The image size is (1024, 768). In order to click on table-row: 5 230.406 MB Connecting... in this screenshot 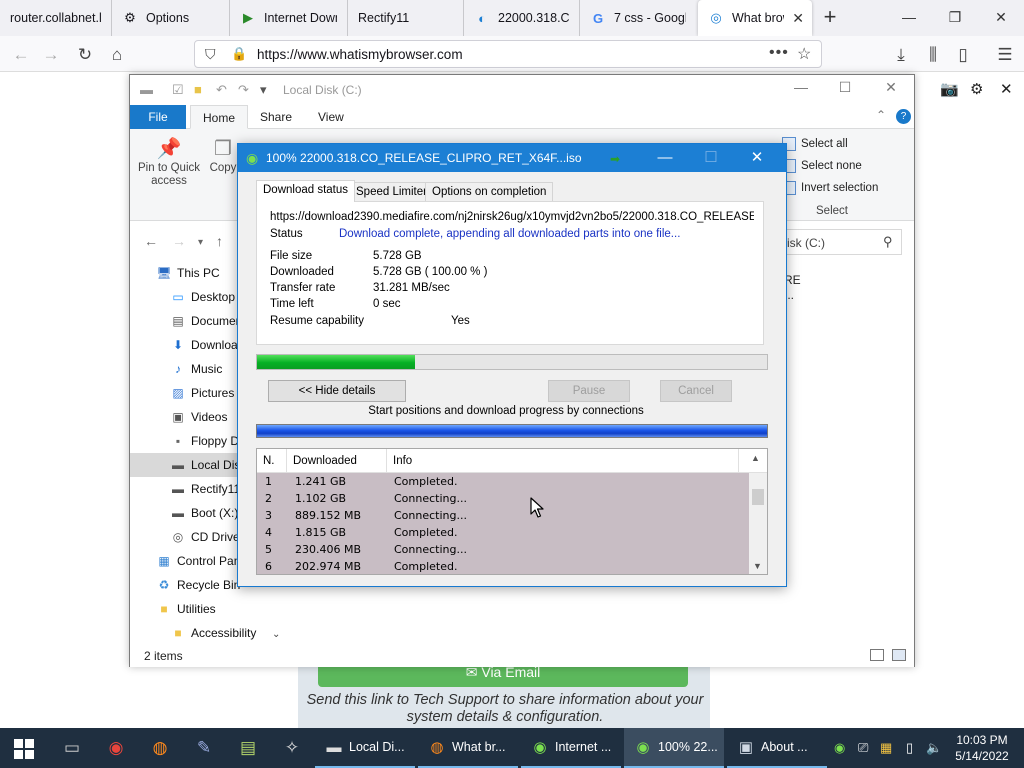, I will do `click(503, 549)`.